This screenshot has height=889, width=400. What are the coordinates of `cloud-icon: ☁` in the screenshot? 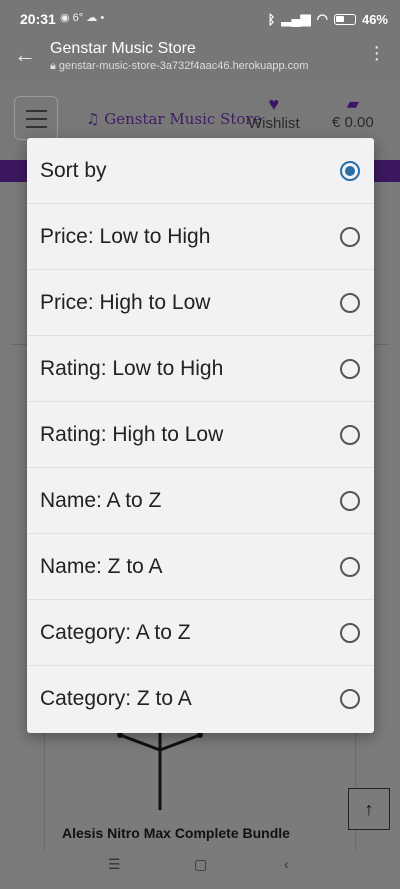 It's located at (92, 18).